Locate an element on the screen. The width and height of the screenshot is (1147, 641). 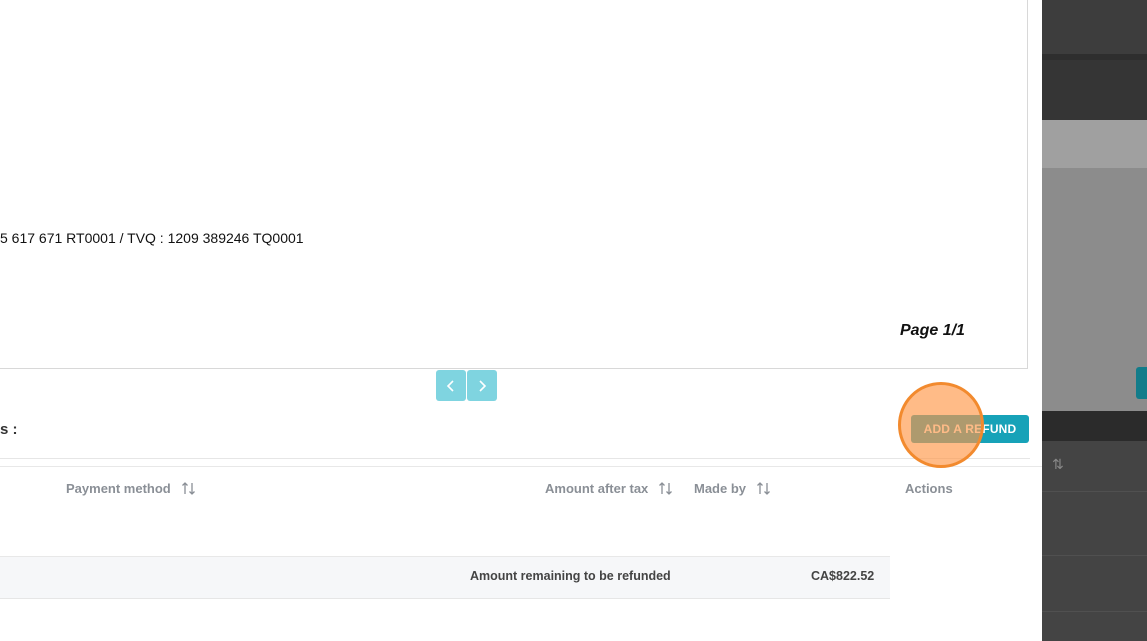
background-button is located at coordinates (1141, 383).